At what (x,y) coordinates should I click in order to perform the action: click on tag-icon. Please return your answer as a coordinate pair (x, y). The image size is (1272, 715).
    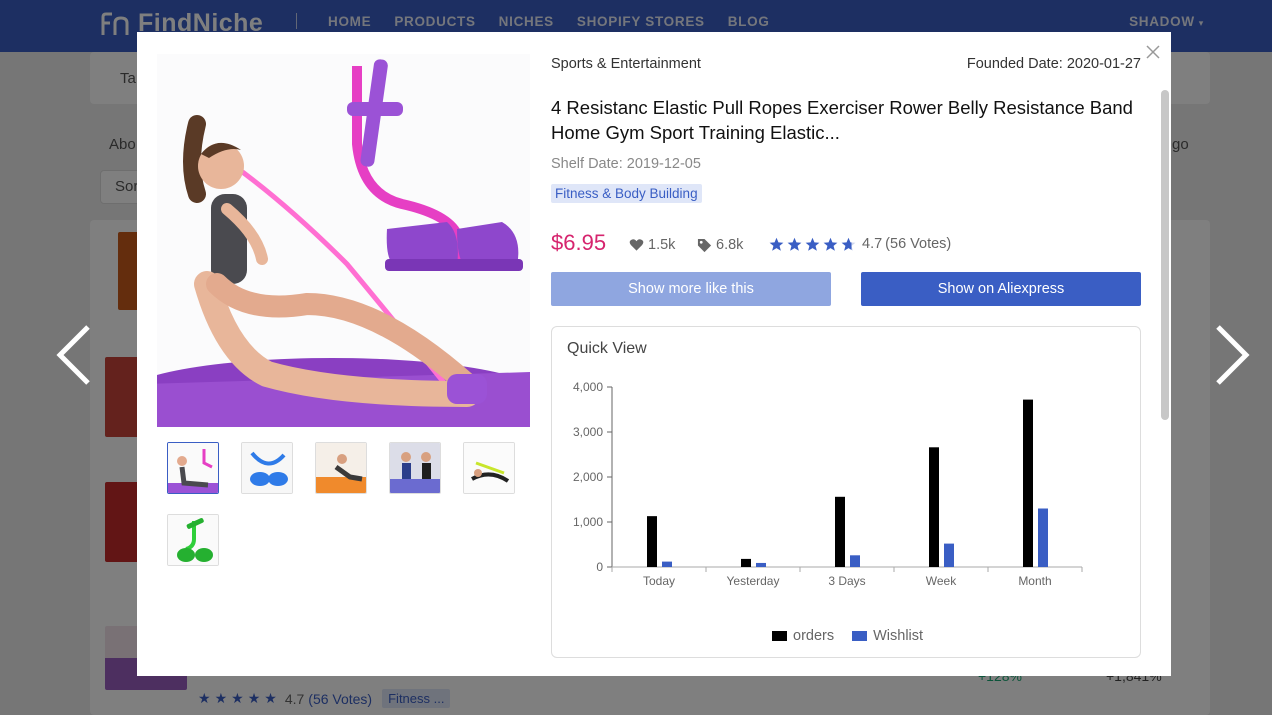
    Looking at the image, I should click on (704, 245).